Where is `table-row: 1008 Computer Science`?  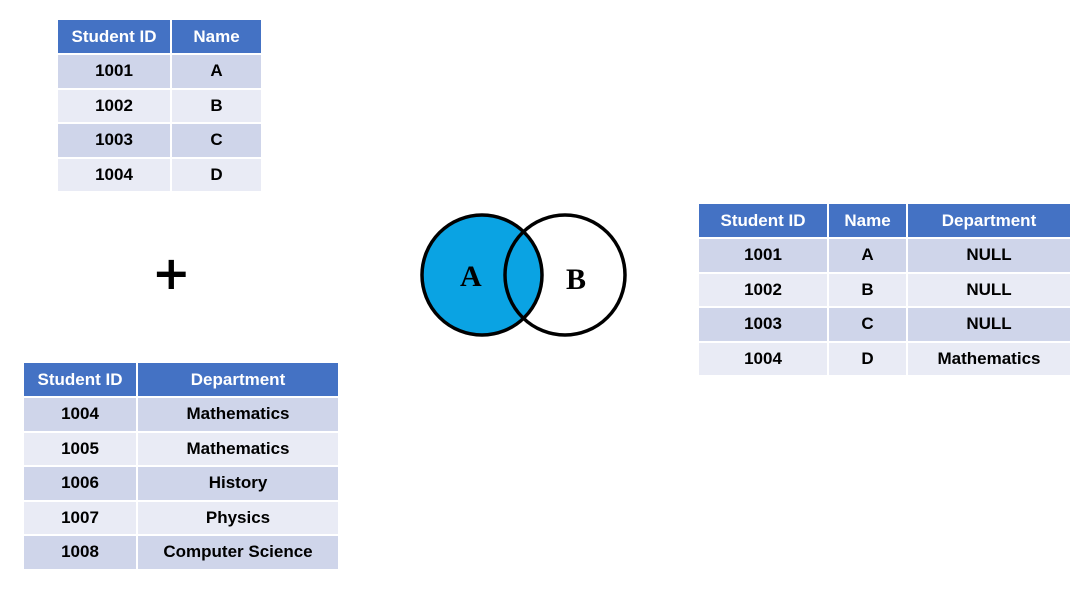 table-row: 1008 Computer Science is located at coordinates (181, 552).